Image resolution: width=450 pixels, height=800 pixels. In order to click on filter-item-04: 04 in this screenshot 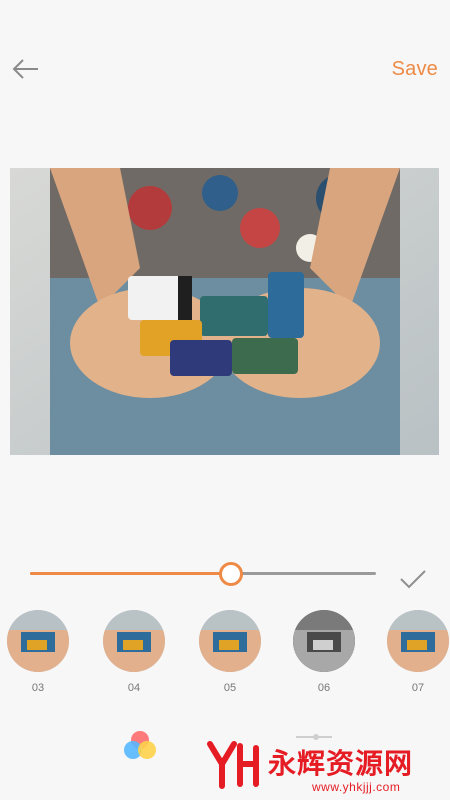, I will do `click(134, 652)`.